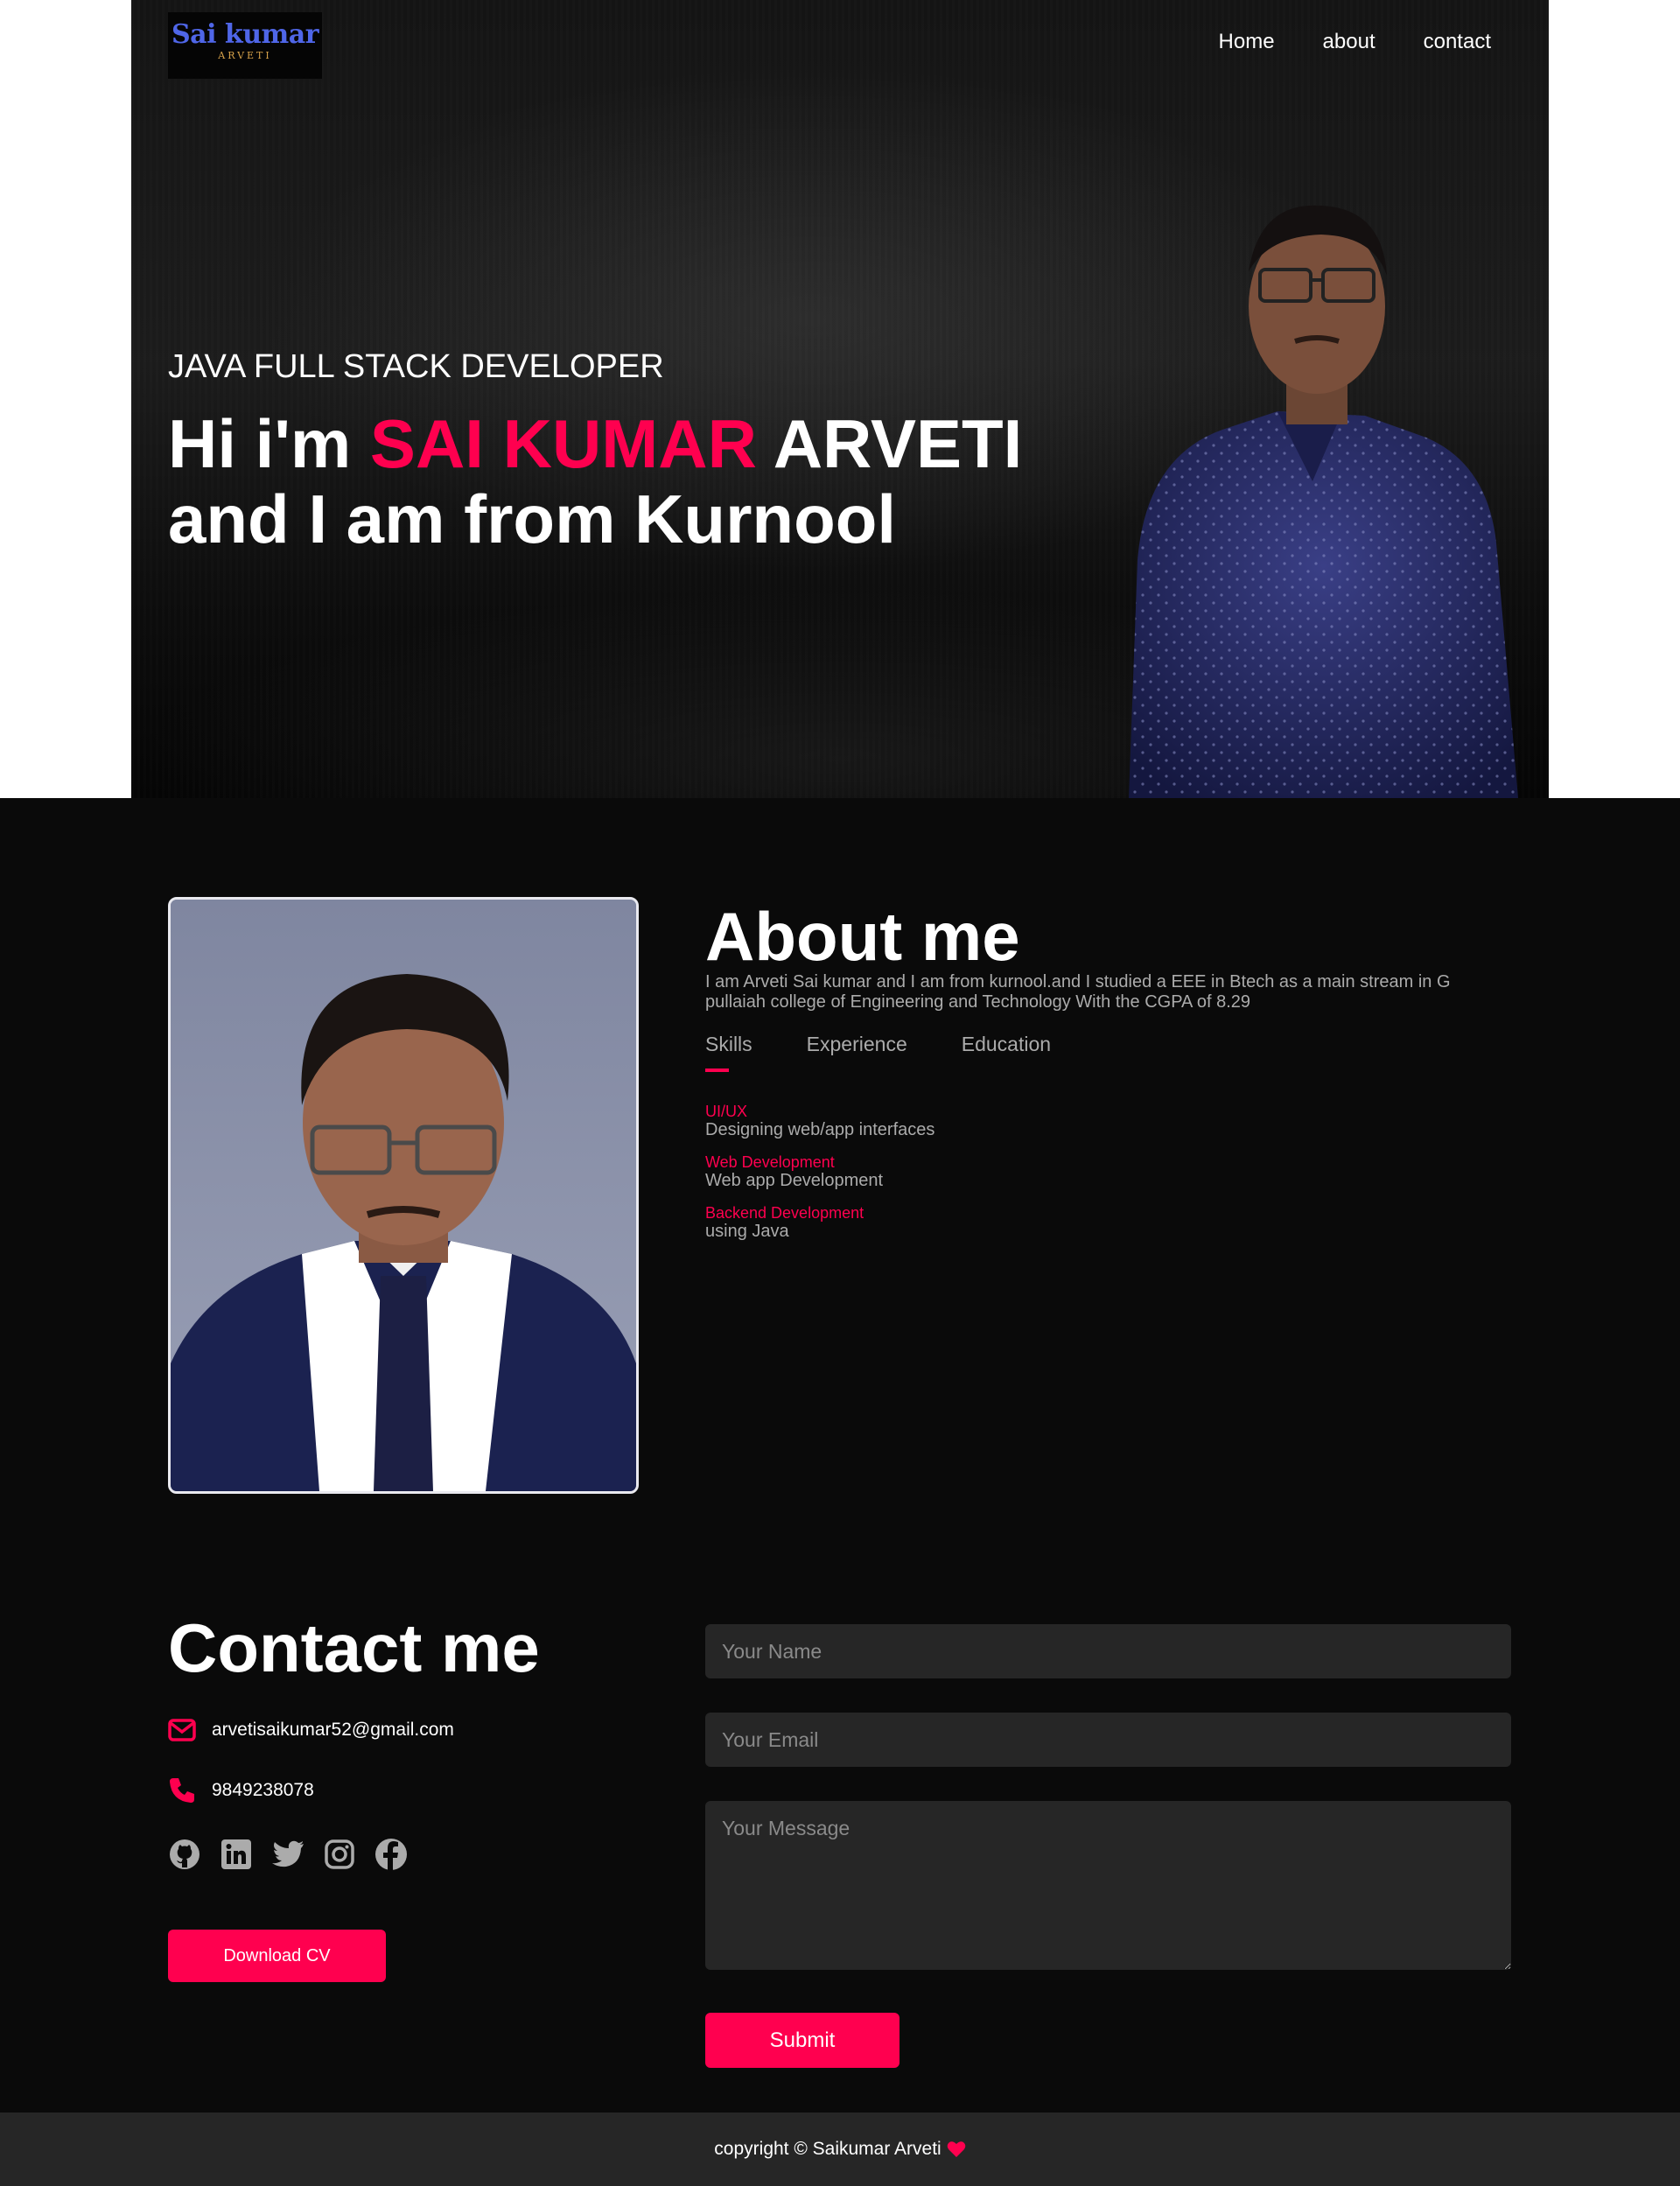 Image resolution: width=1680 pixels, height=2186 pixels. I want to click on linkedin-icon, so click(236, 1854).